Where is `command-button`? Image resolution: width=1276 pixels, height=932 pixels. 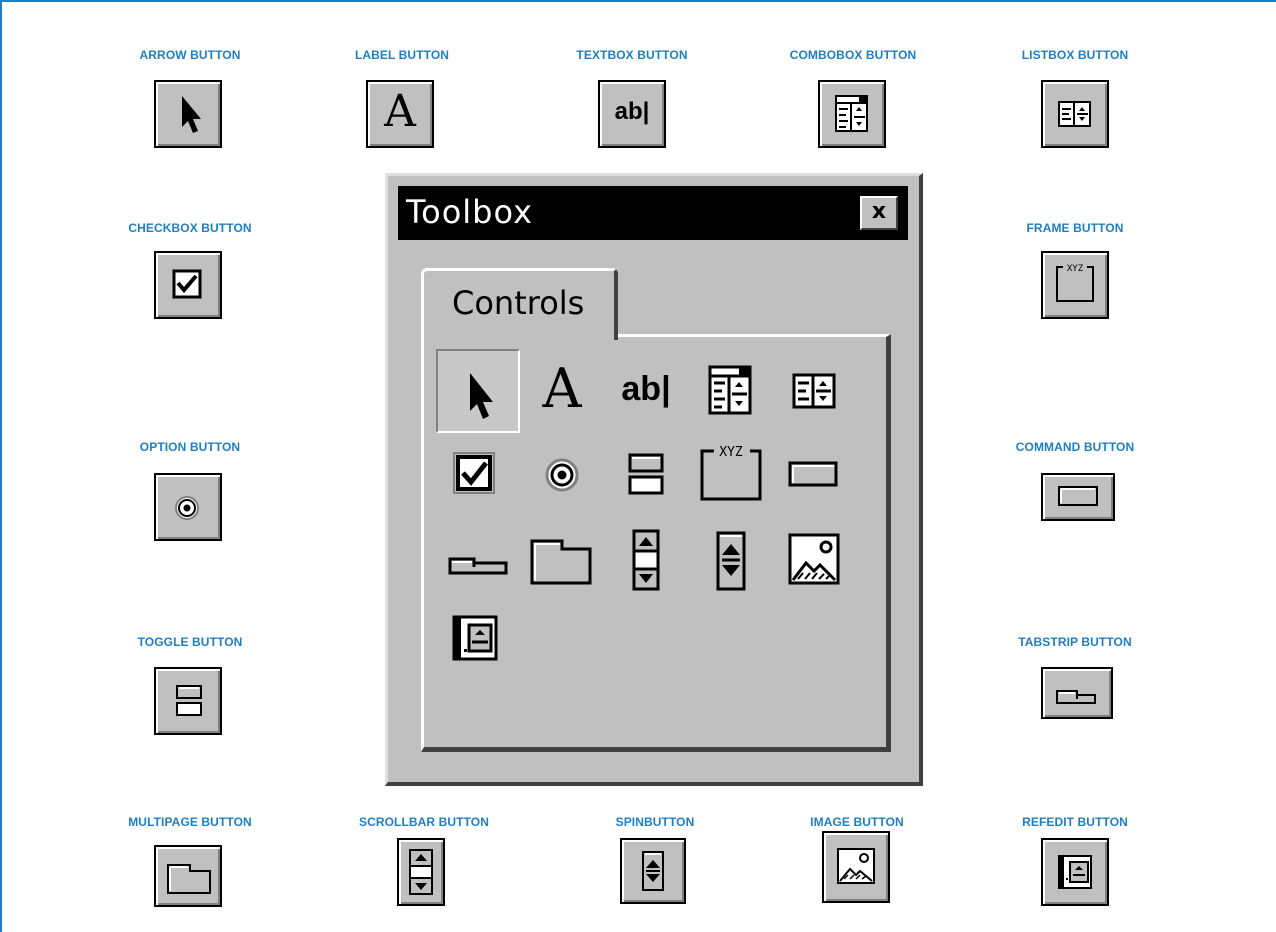
command-button is located at coordinates (1078, 497).